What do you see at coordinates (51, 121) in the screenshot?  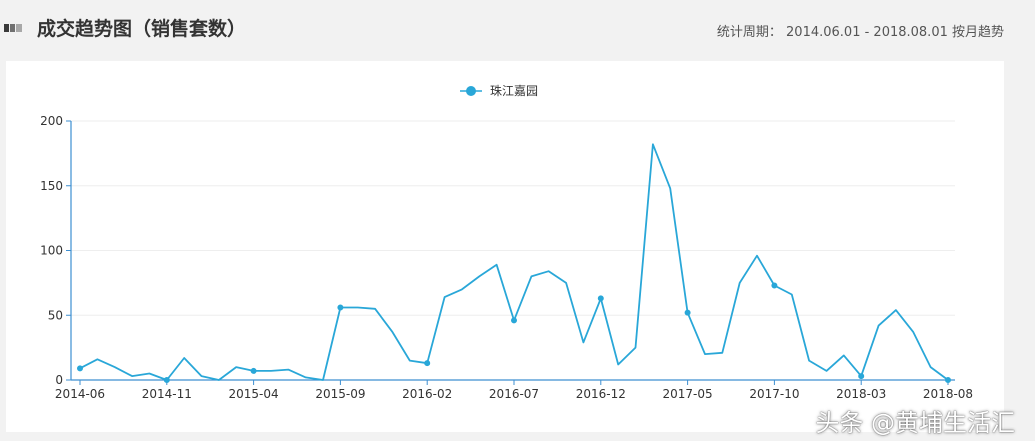 I see `y-tick-label: 200` at bounding box center [51, 121].